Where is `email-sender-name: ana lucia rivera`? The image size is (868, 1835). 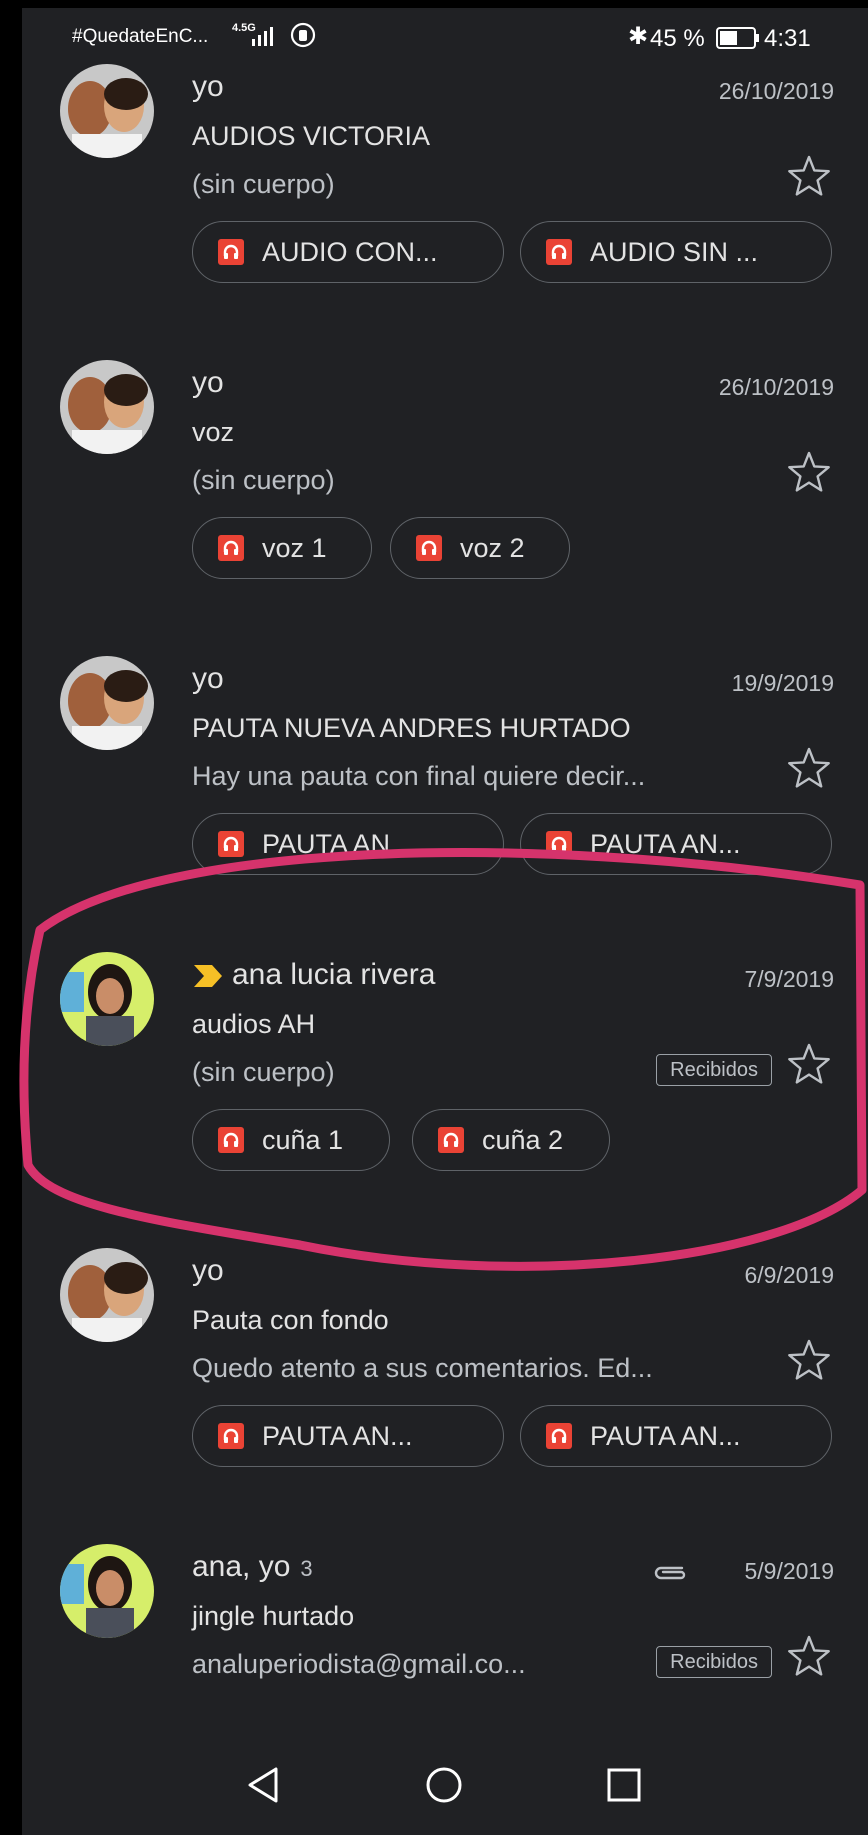 email-sender-name: ana lucia rivera is located at coordinates (334, 974).